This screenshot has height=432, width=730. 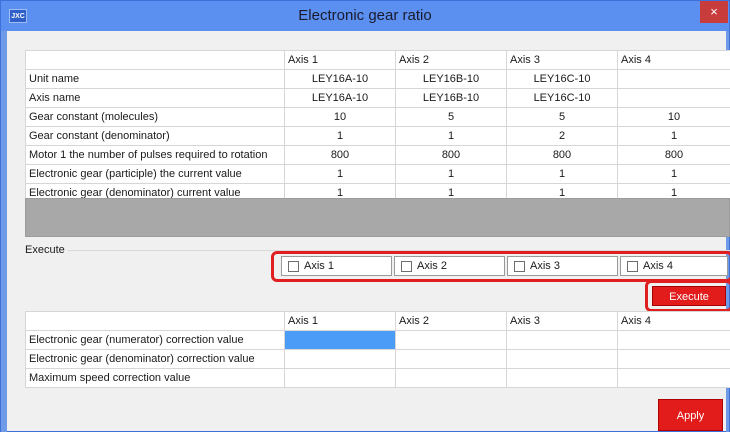 What do you see at coordinates (155, 98) in the screenshot?
I see `row-label-axis-name: Axis name` at bounding box center [155, 98].